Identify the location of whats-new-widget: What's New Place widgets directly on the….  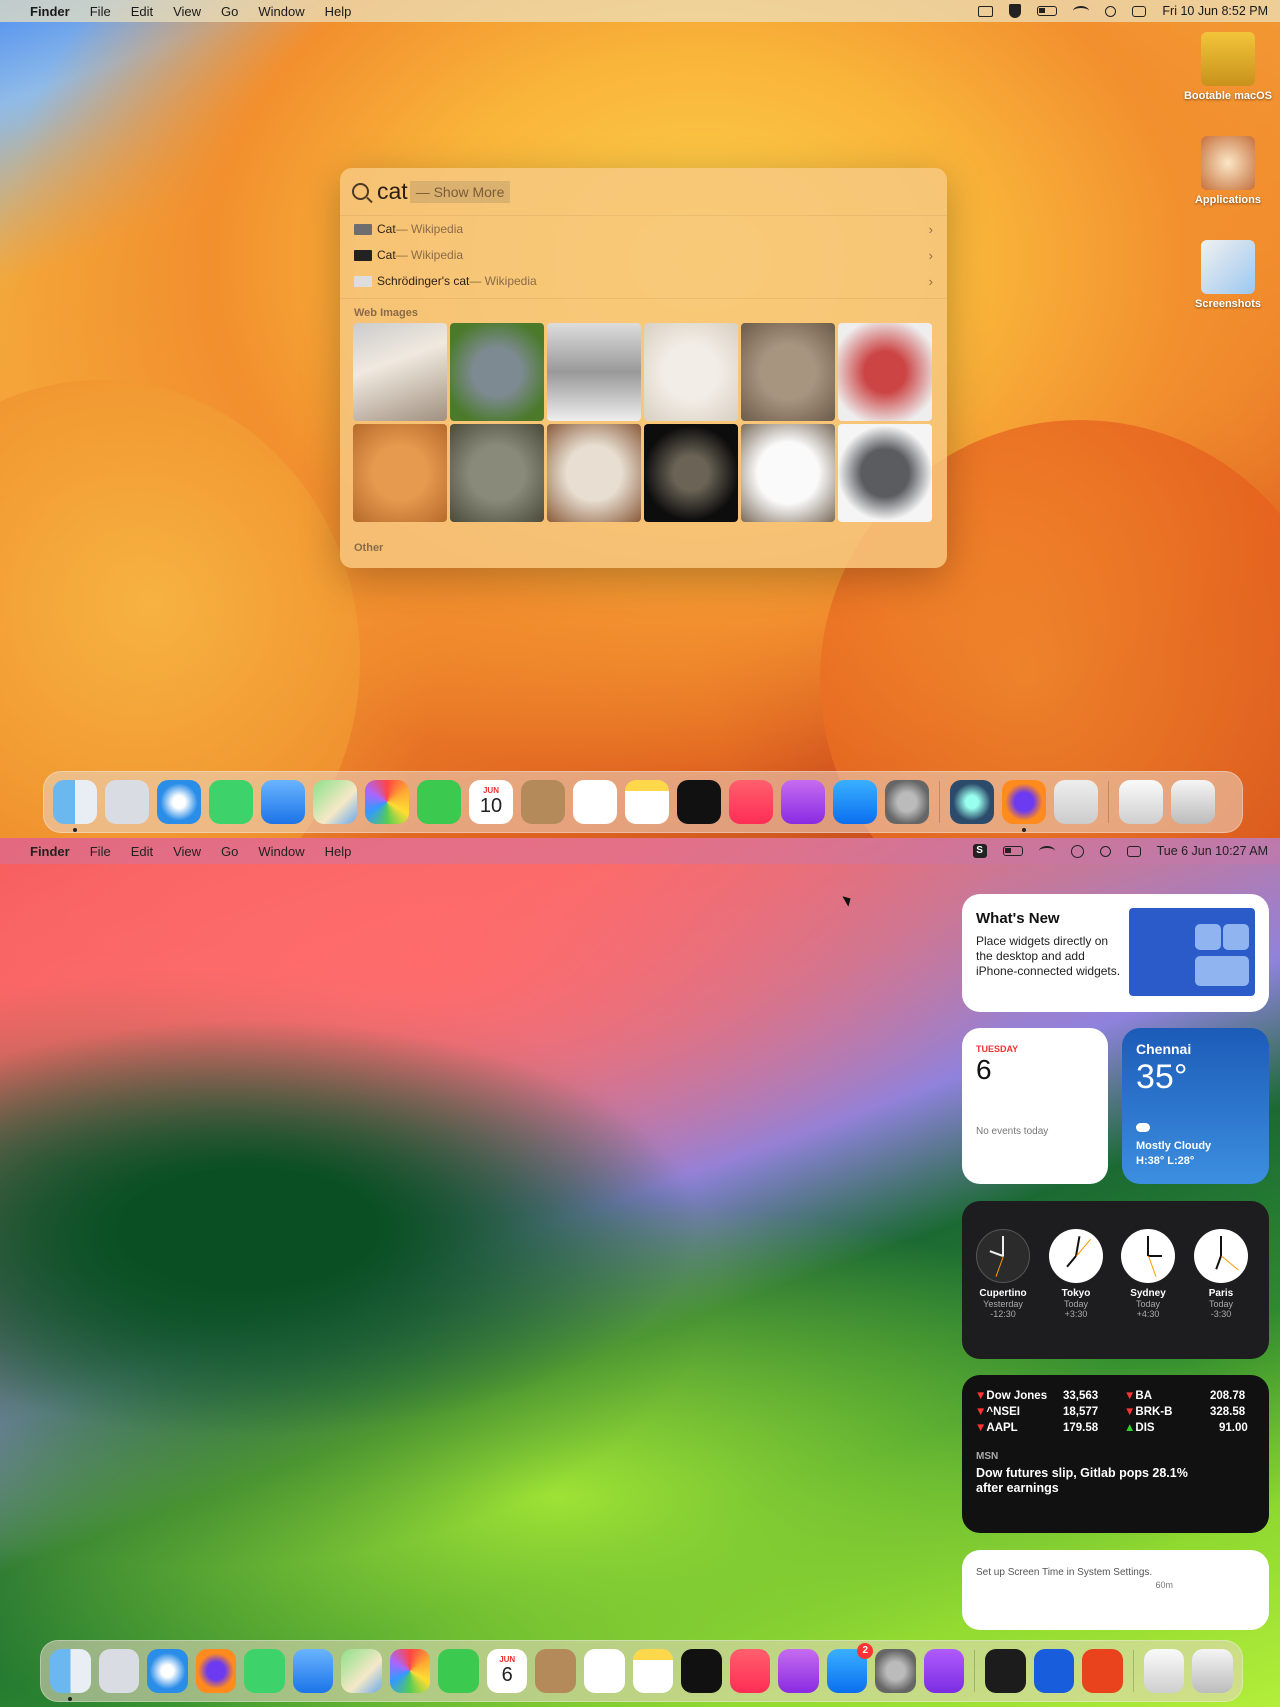
(1115, 953).